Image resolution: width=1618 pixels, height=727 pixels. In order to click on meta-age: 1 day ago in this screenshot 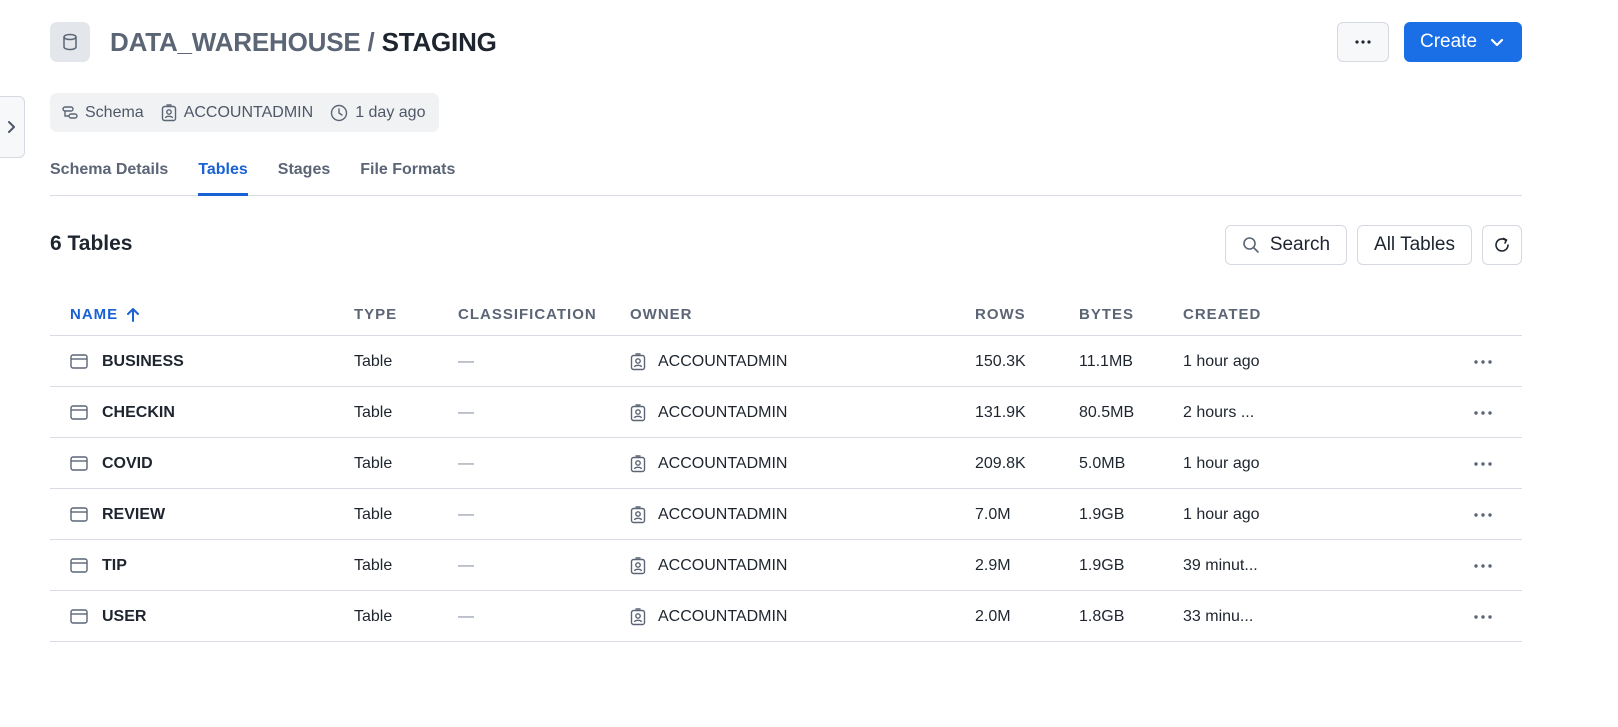, I will do `click(377, 113)`.